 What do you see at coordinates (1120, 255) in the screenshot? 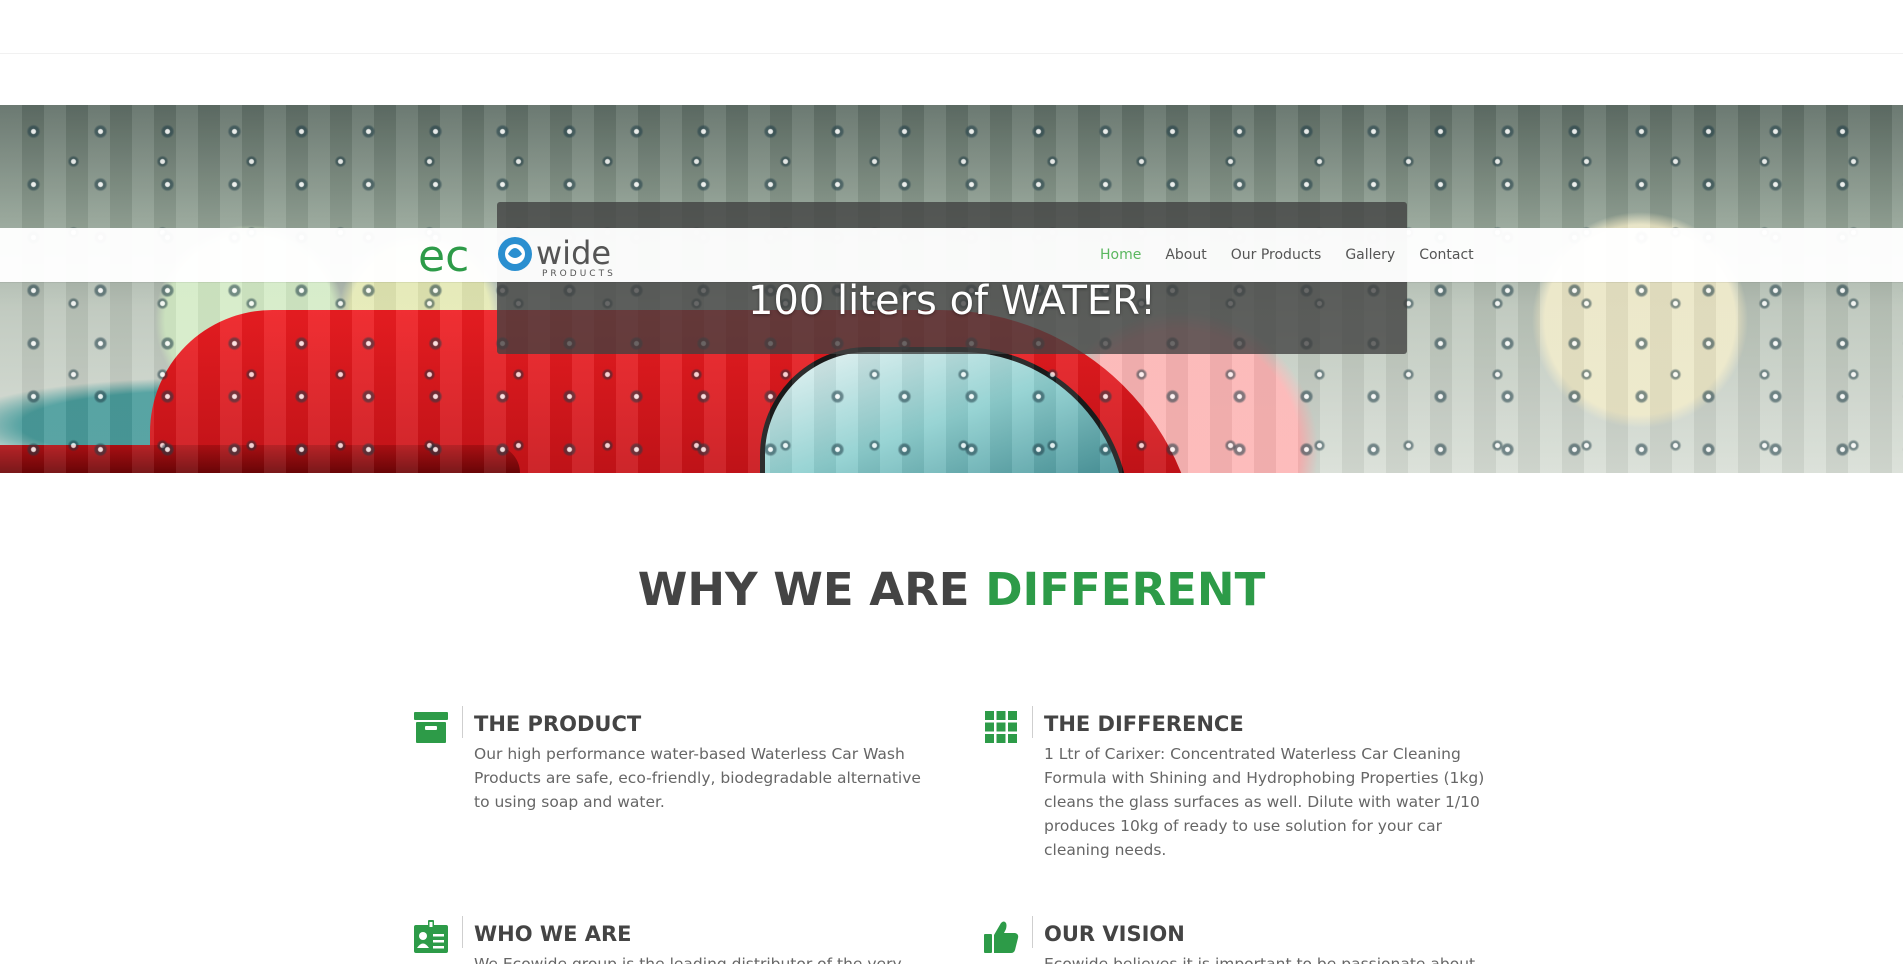
I see `nav-home: Home` at bounding box center [1120, 255].